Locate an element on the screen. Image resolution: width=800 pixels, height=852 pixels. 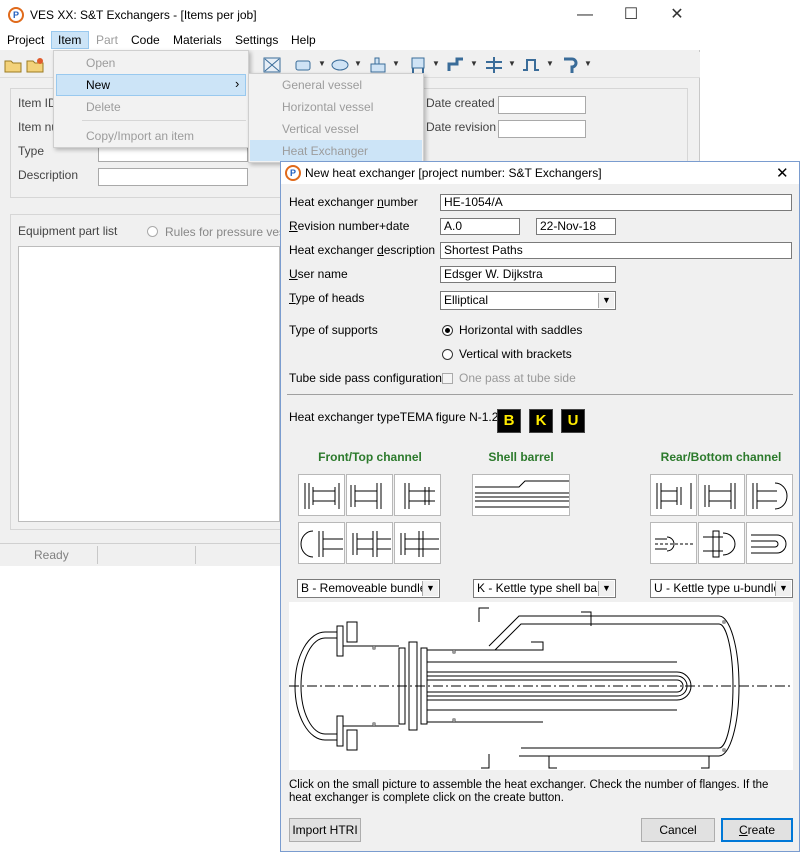
tema-front-letter: B is located at coordinates (509, 421).